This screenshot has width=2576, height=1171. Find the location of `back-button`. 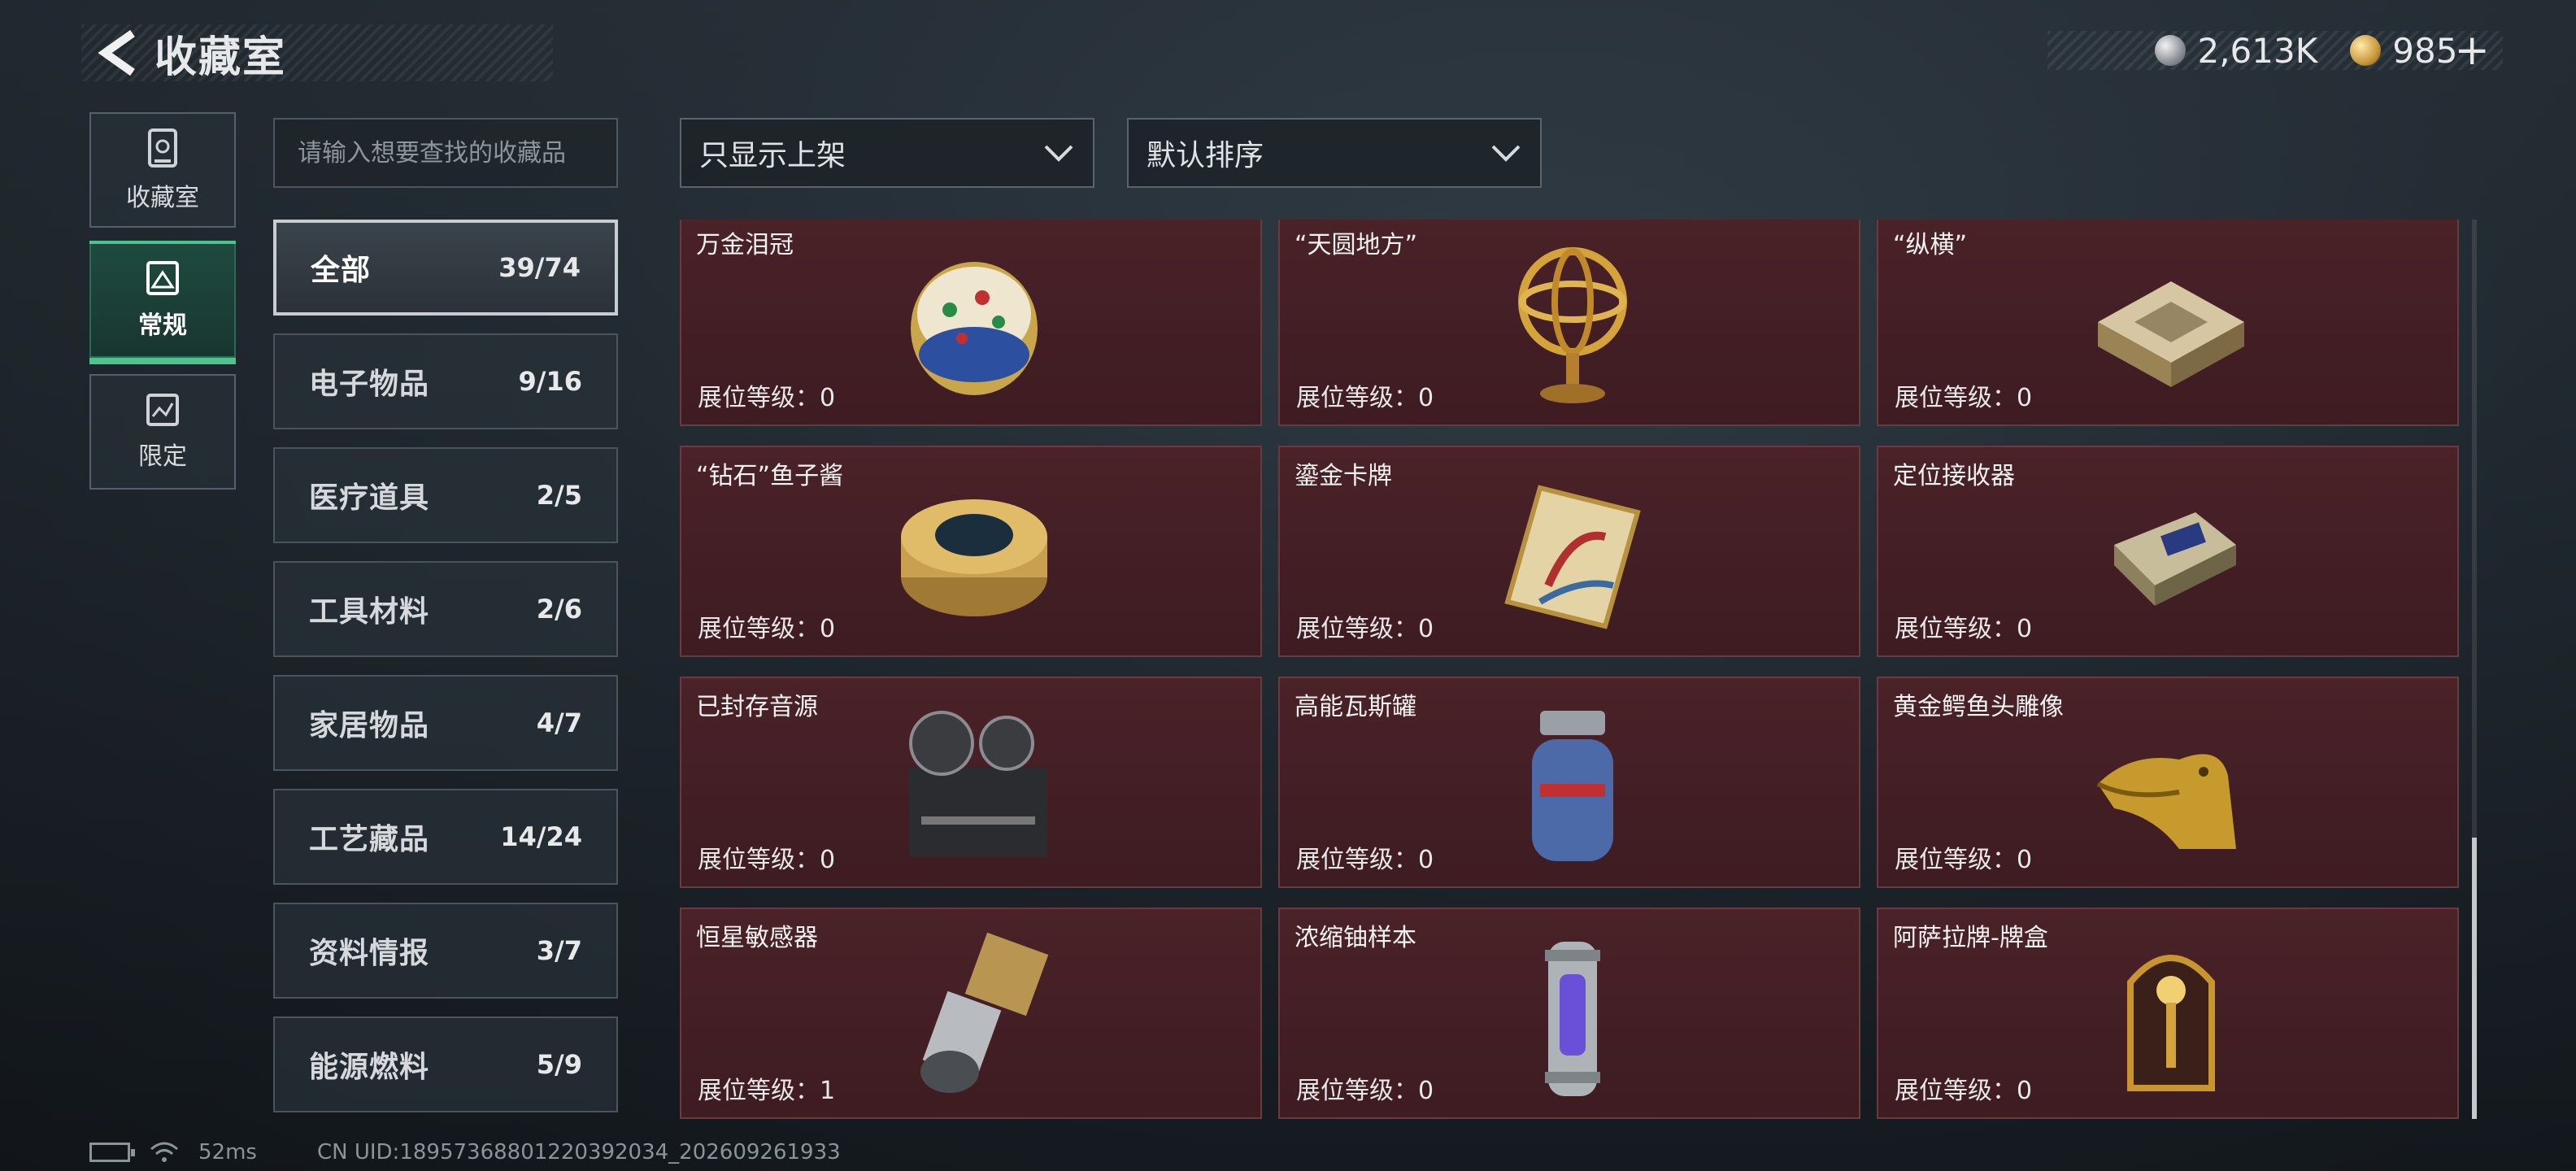

back-button is located at coordinates (118, 52).